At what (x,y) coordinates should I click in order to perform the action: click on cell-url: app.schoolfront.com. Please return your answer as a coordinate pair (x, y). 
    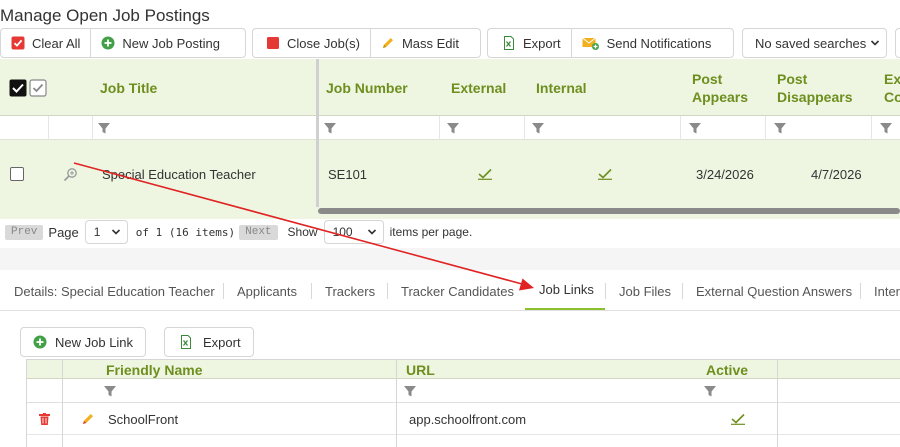
    Looking at the image, I should click on (467, 419).